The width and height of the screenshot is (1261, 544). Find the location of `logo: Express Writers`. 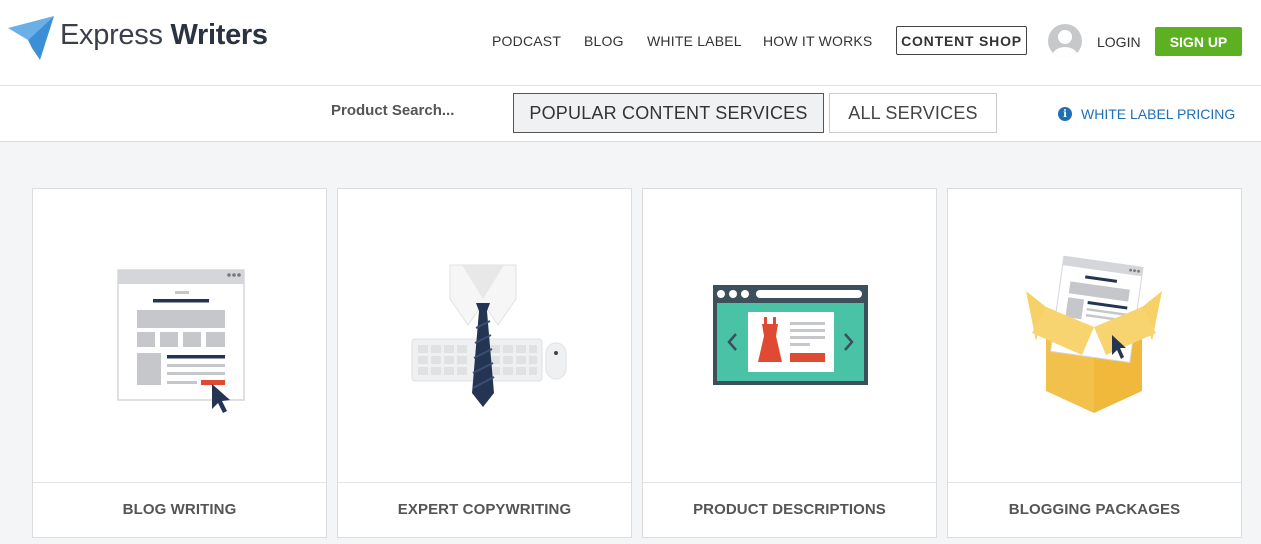

logo: Express Writers is located at coordinates (138, 38).